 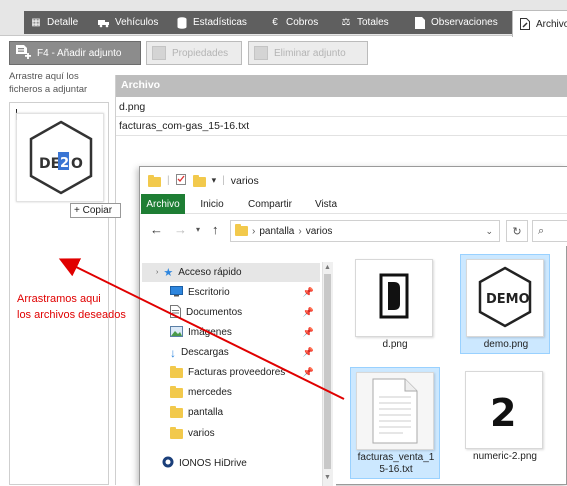 I want to click on nav-item-escritorio: Escritorio 📌, so click(x=231, y=292).